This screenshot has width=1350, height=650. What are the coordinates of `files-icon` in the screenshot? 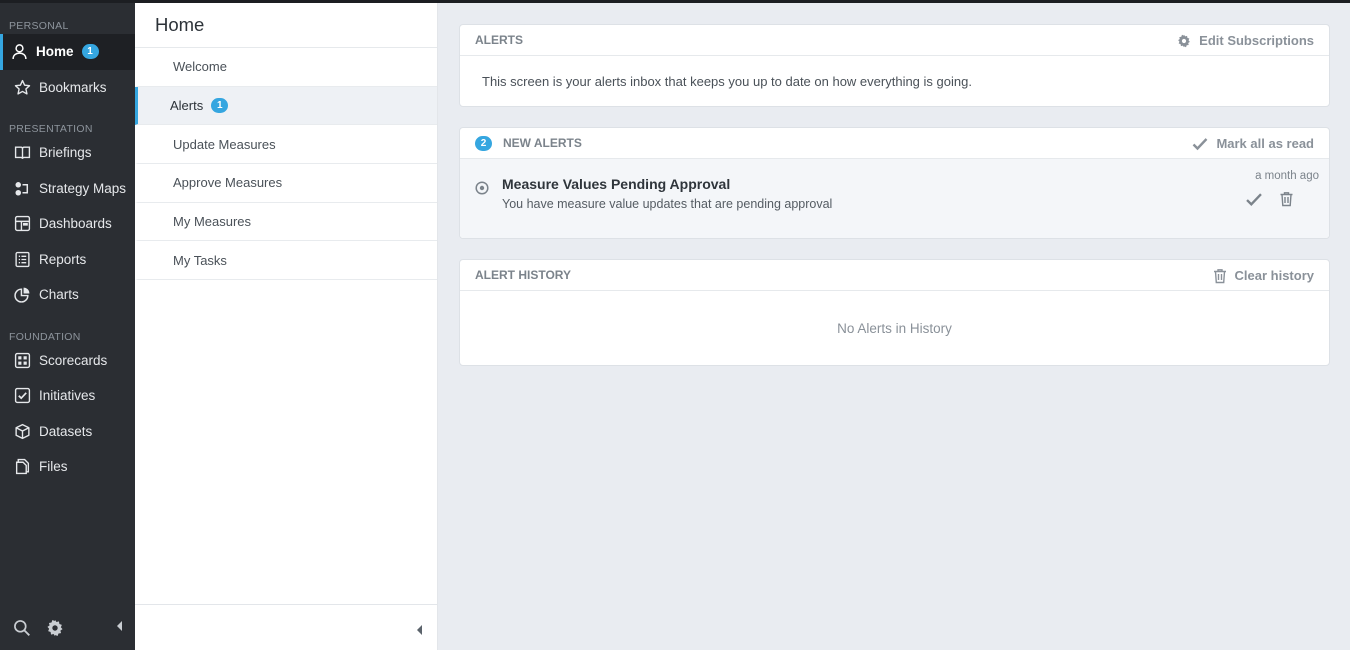 It's located at (22, 467).